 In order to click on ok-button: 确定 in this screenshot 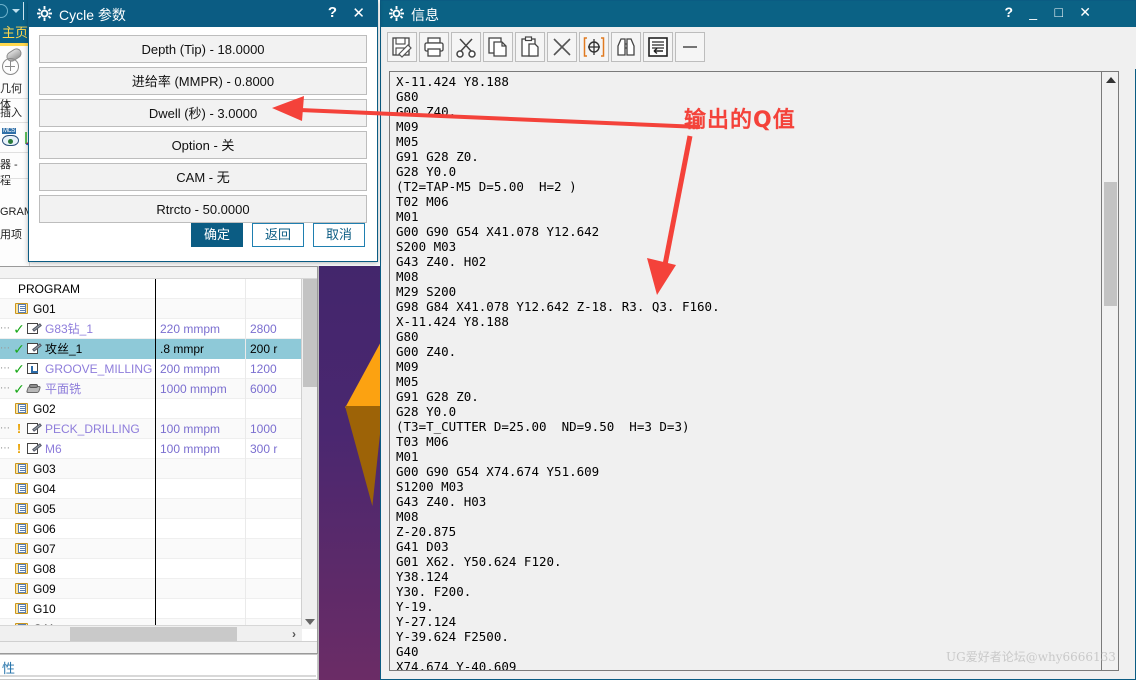, I will do `click(217, 235)`.